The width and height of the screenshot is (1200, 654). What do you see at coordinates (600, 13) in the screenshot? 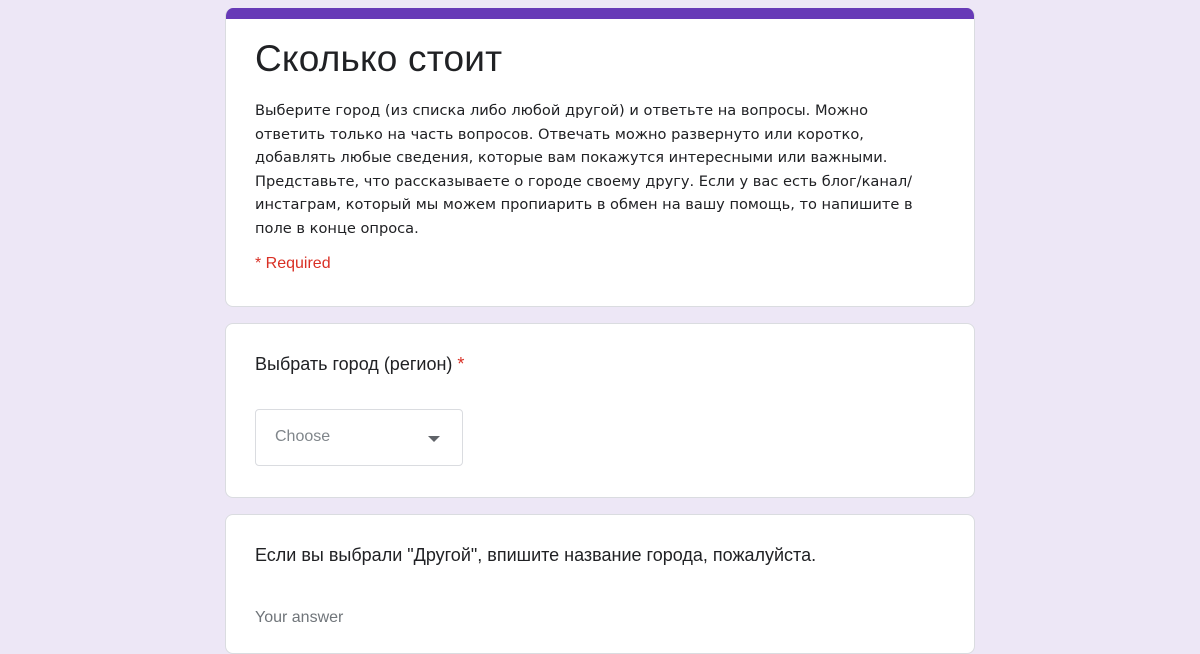
I see `form-accent-bar` at bounding box center [600, 13].